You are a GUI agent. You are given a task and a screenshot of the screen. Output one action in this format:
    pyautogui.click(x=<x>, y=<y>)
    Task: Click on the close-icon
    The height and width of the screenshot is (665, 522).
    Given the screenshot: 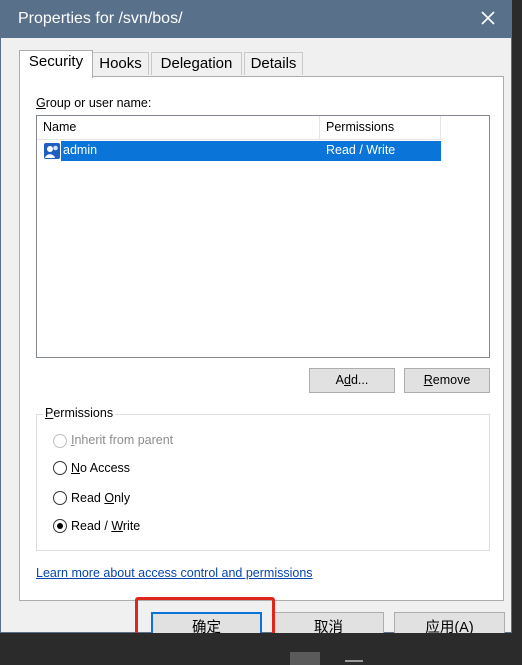 What is the action you would take?
    pyautogui.click(x=488, y=18)
    